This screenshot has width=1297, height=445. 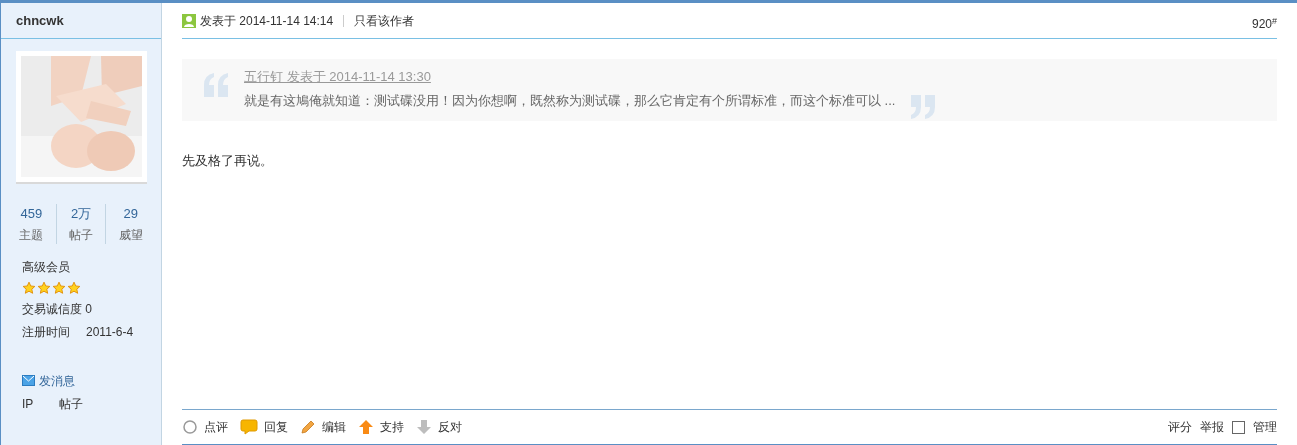 I want to click on envelope-icon, so click(x=28, y=380).